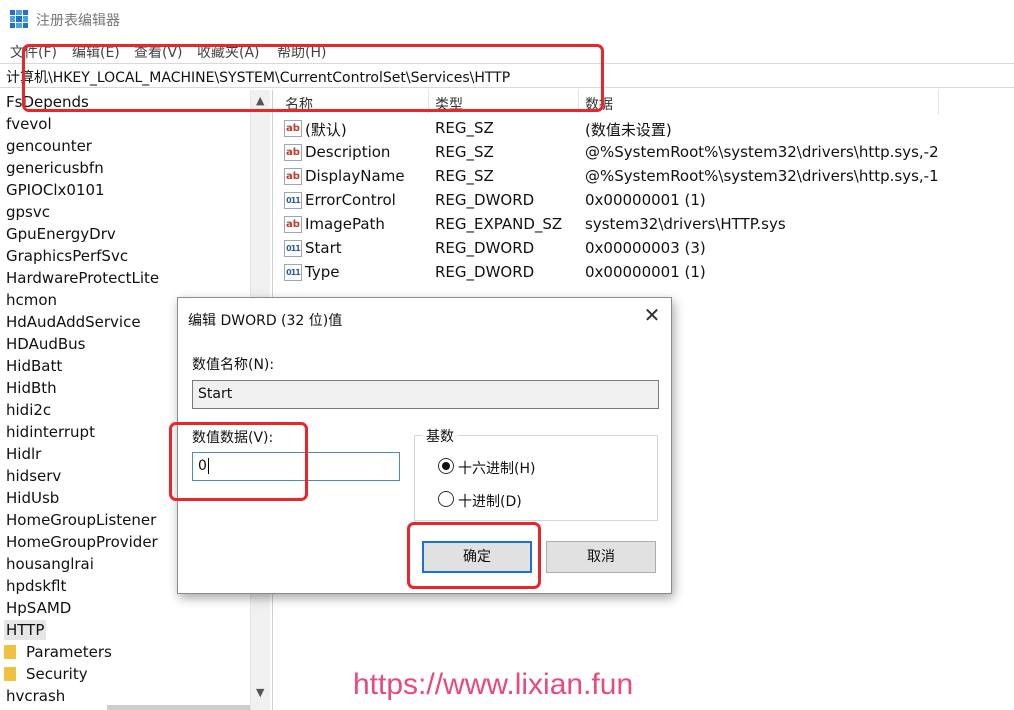 This screenshot has width=1014, height=710. What do you see at coordinates (493, 684) in the screenshot?
I see `watermark-url: https://www.lixian.fun` at bounding box center [493, 684].